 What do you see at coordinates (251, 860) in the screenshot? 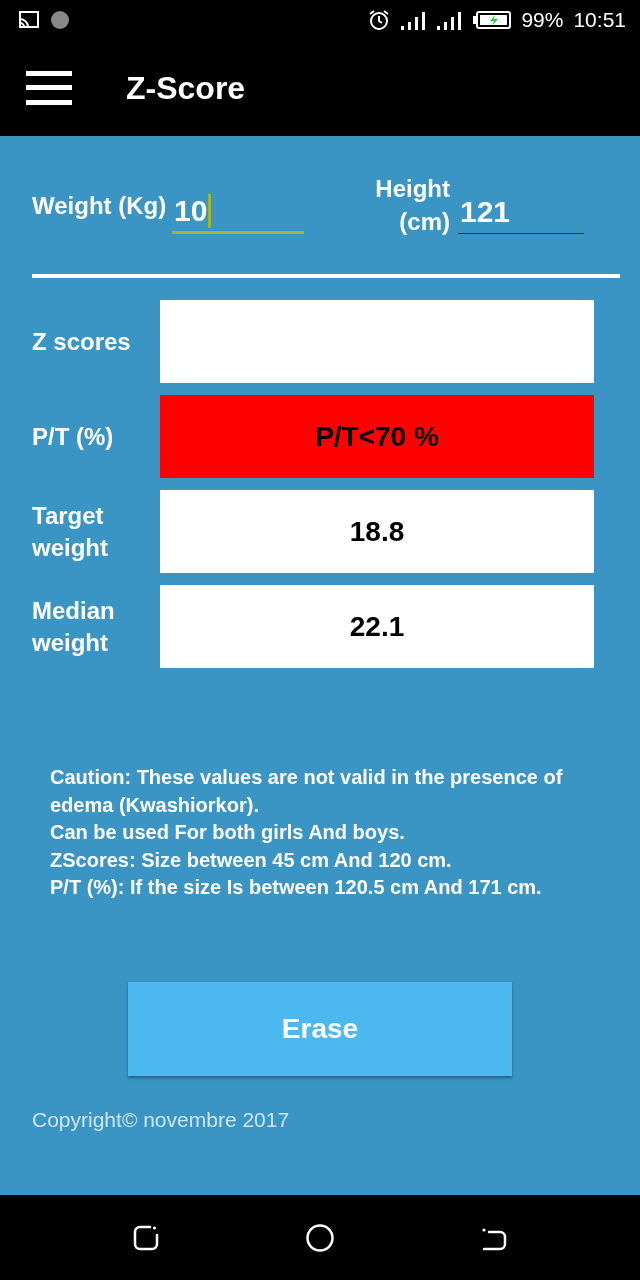
I see `caution-note: ZScores: Size between 45 cm And 120 cm.` at bounding box center [251, 860].